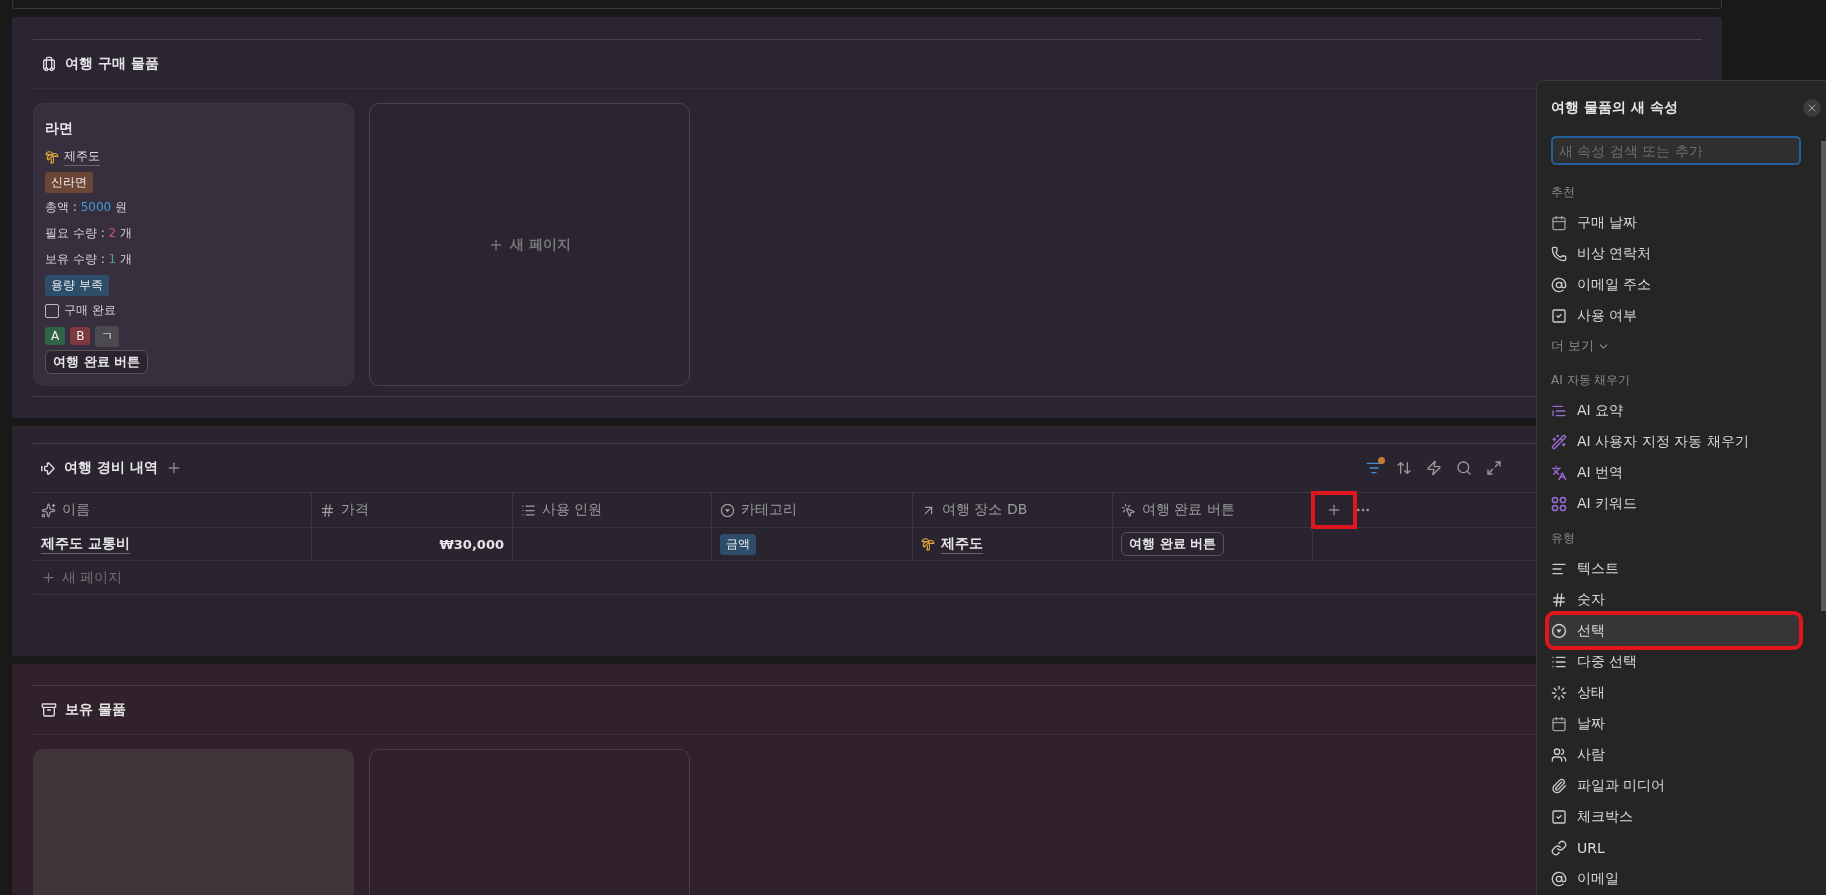  Describe the element at coordinates (85, 544) in the screenshot. I see `row-title: 제주도 교통비` at that location.